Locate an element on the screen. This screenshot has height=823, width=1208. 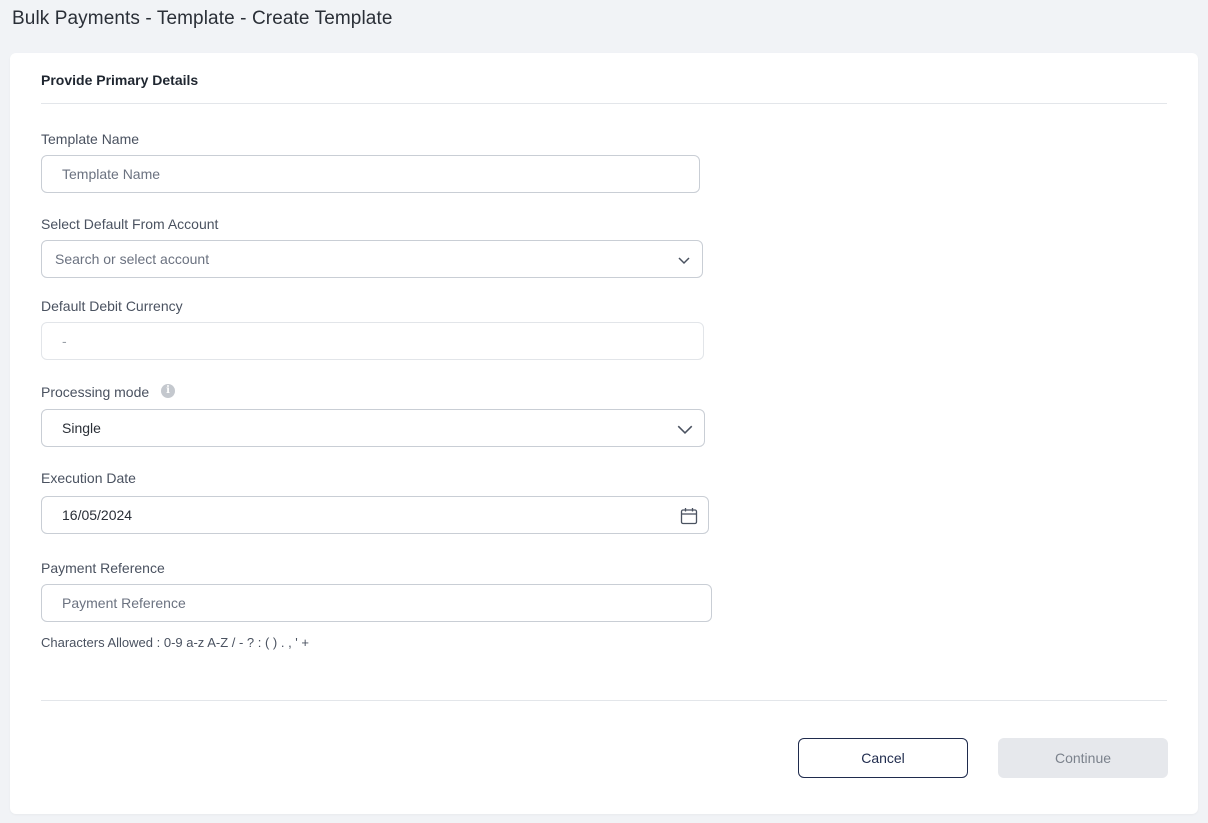
footer-divider is located at coordinates (604, 700).